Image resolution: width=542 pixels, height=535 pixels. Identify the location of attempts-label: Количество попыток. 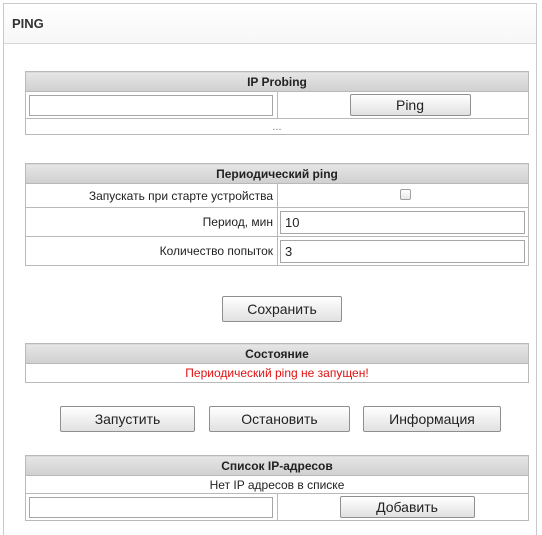
(151, 251).